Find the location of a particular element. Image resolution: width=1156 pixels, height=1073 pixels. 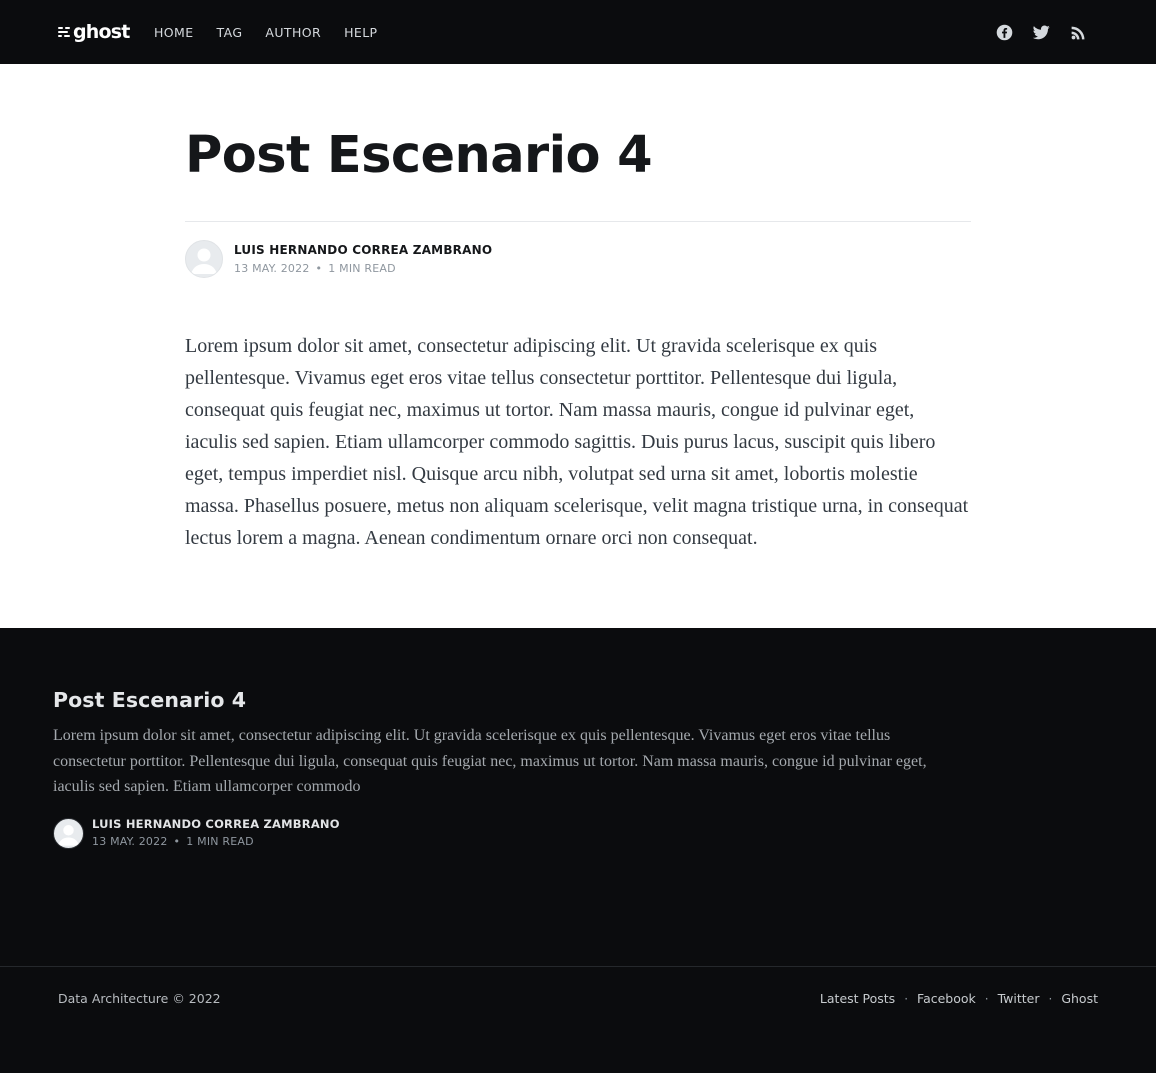

footer-link-twitter: Twitter is located at coordinates (1019, 998).